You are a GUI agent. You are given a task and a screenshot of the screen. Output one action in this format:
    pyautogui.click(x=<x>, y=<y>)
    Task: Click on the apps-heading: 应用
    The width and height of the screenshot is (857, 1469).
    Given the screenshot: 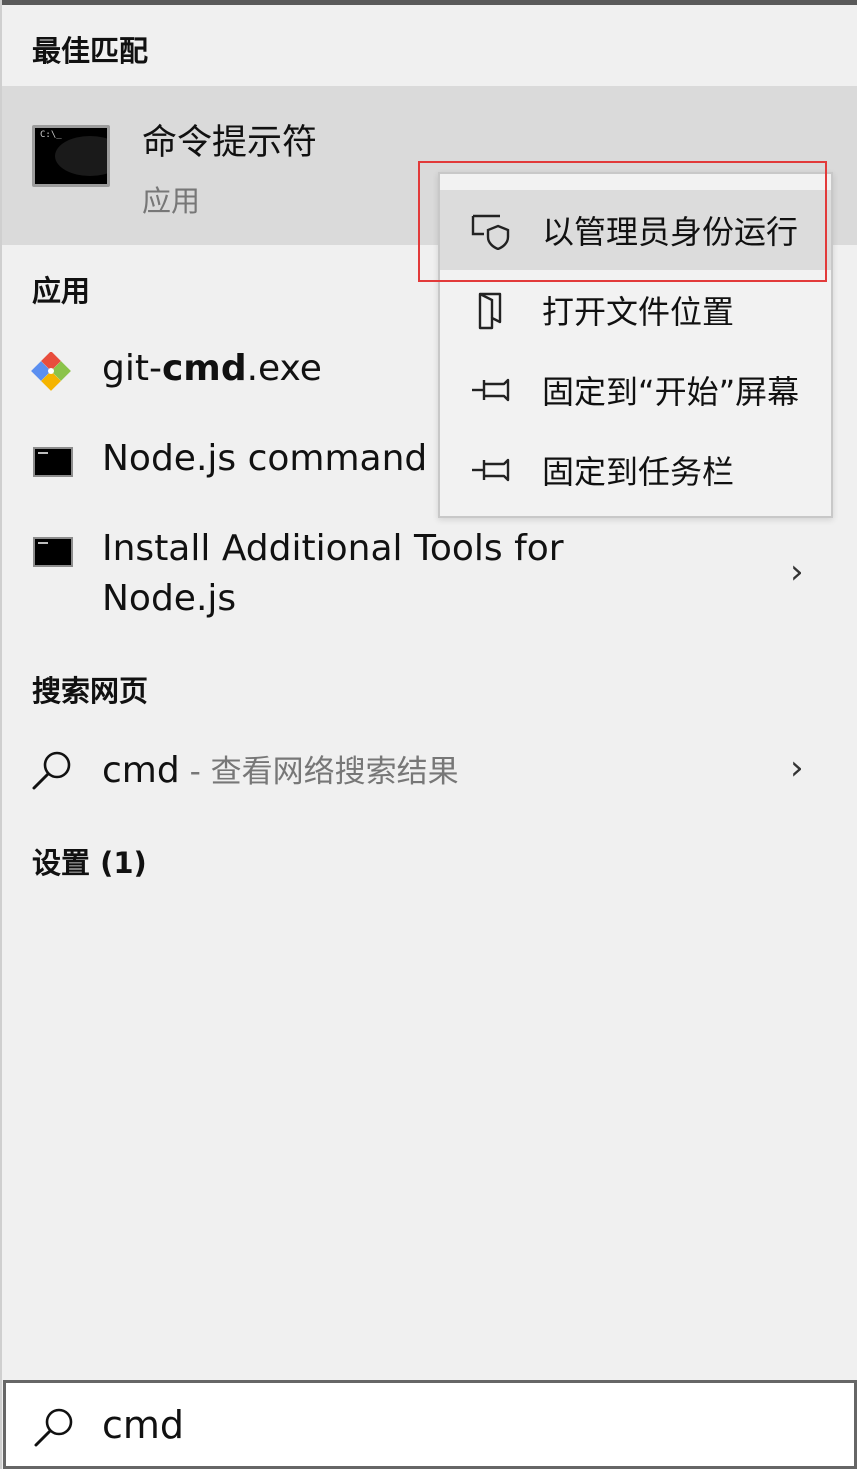 What is the action you would take?
    pyautogui.click(x=61, y=291)
    